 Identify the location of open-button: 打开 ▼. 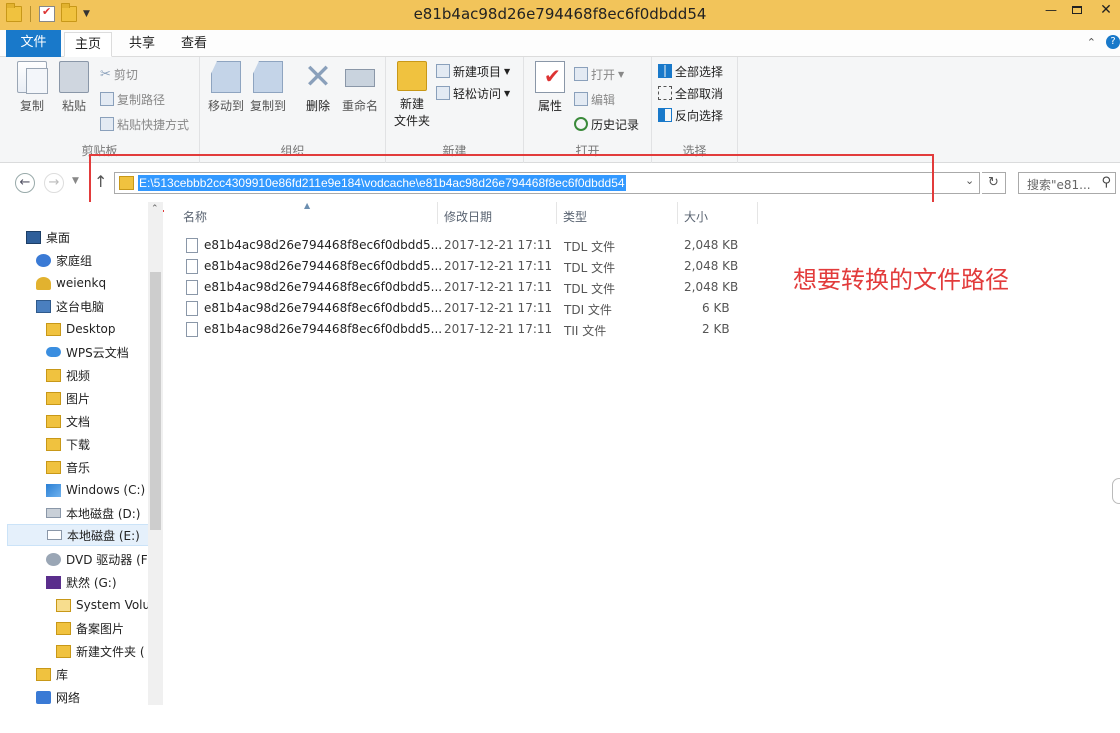
(599, 74).